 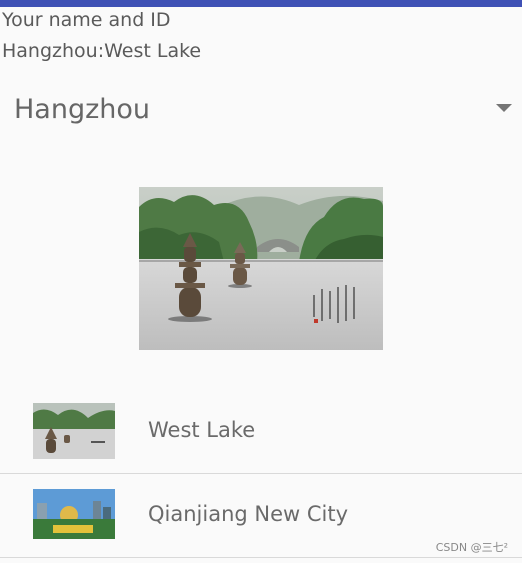 I want to click on spinner-selected-value: Hangzhou, so click(x=82, y=109).